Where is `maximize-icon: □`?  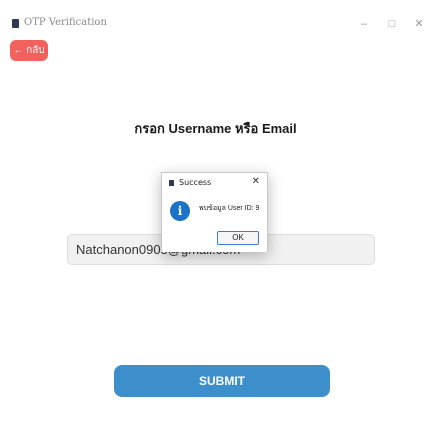 maximize-icon: □ is located at coordinates (392, 24).